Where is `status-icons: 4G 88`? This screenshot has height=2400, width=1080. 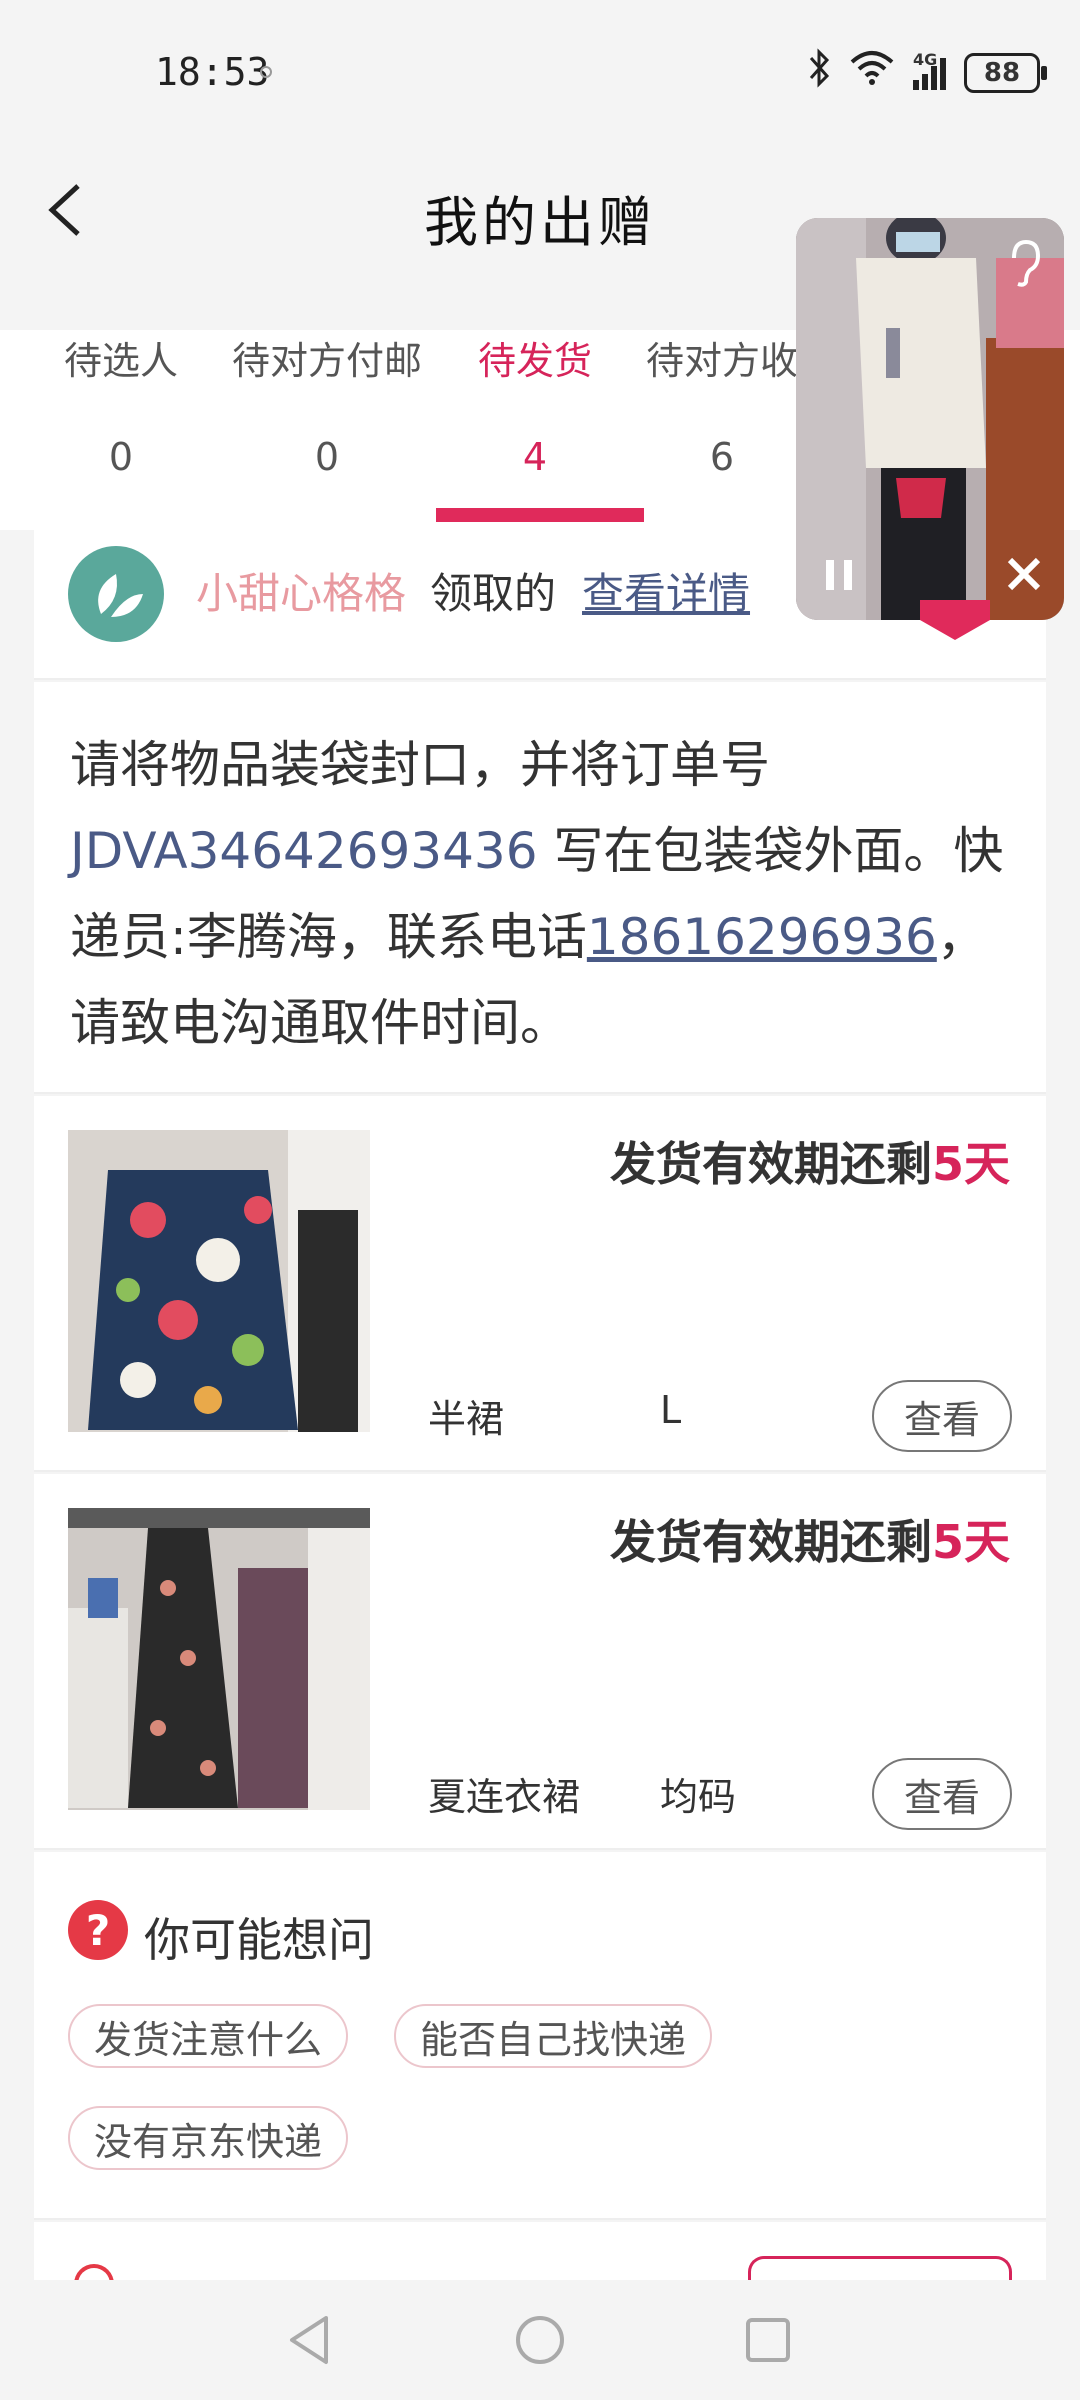
status-icons: 4G 88 is located at coordinates (927, 72).